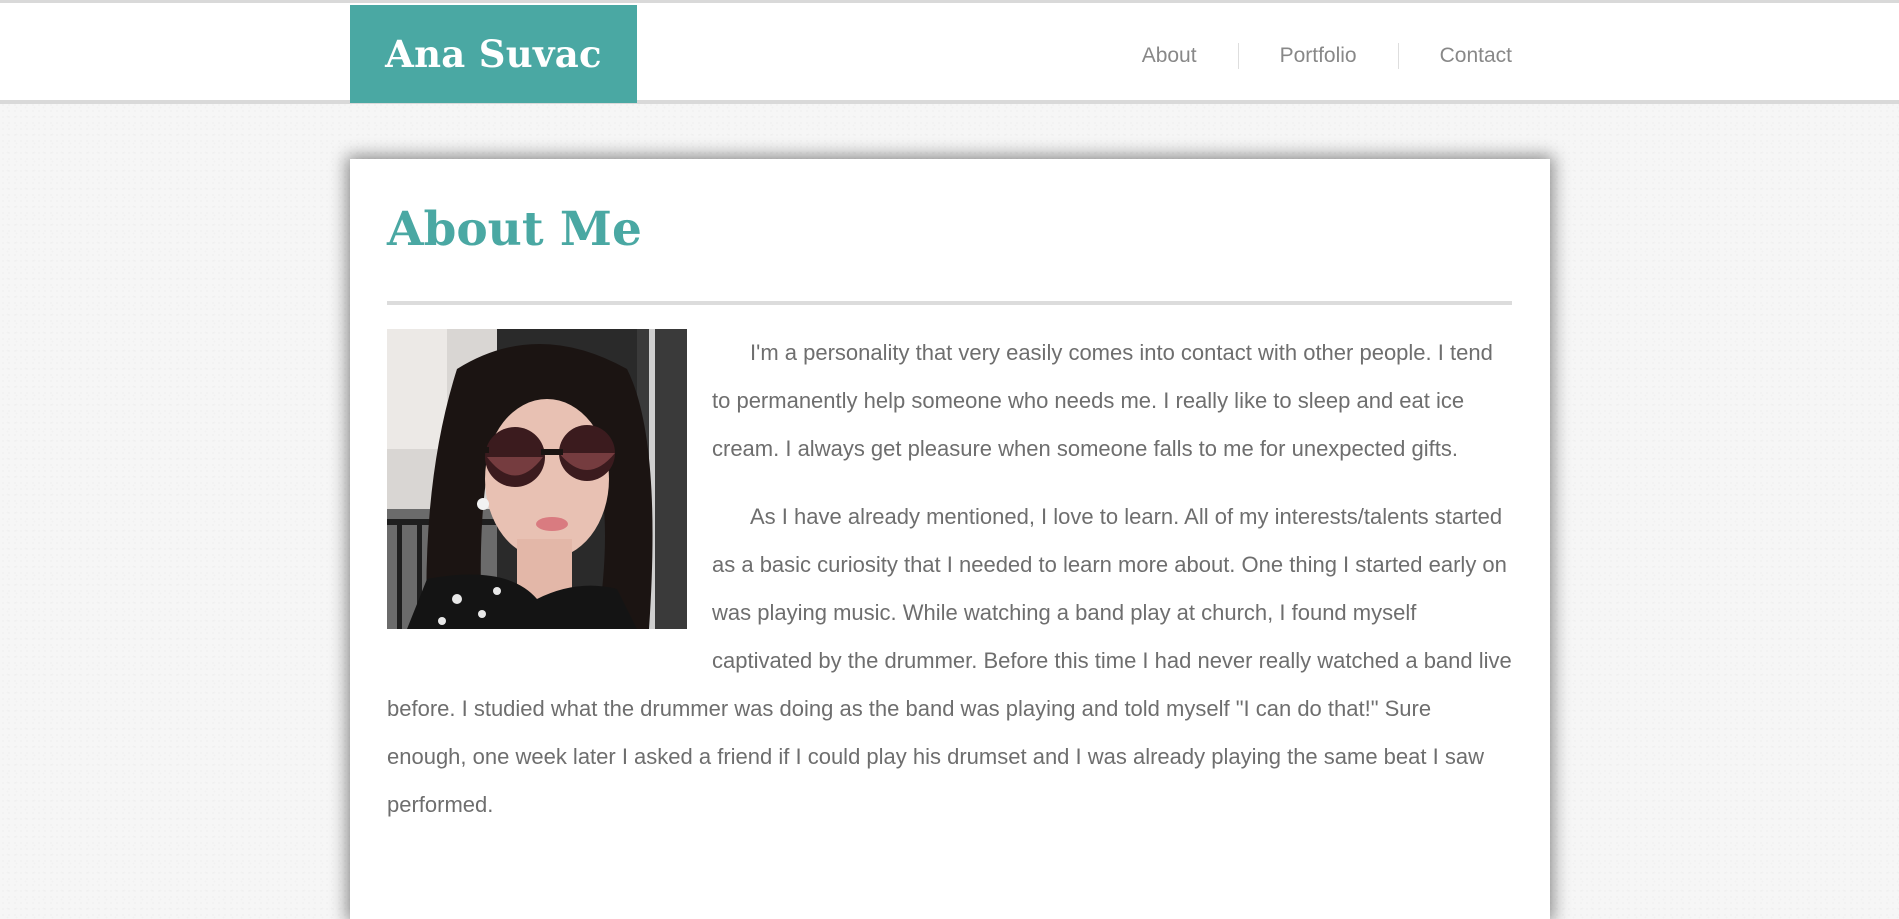 The height and width of the screenshot is (919, 1899). I want to click on nav-link-portfolio: Portfolio, so click(1318, 56).